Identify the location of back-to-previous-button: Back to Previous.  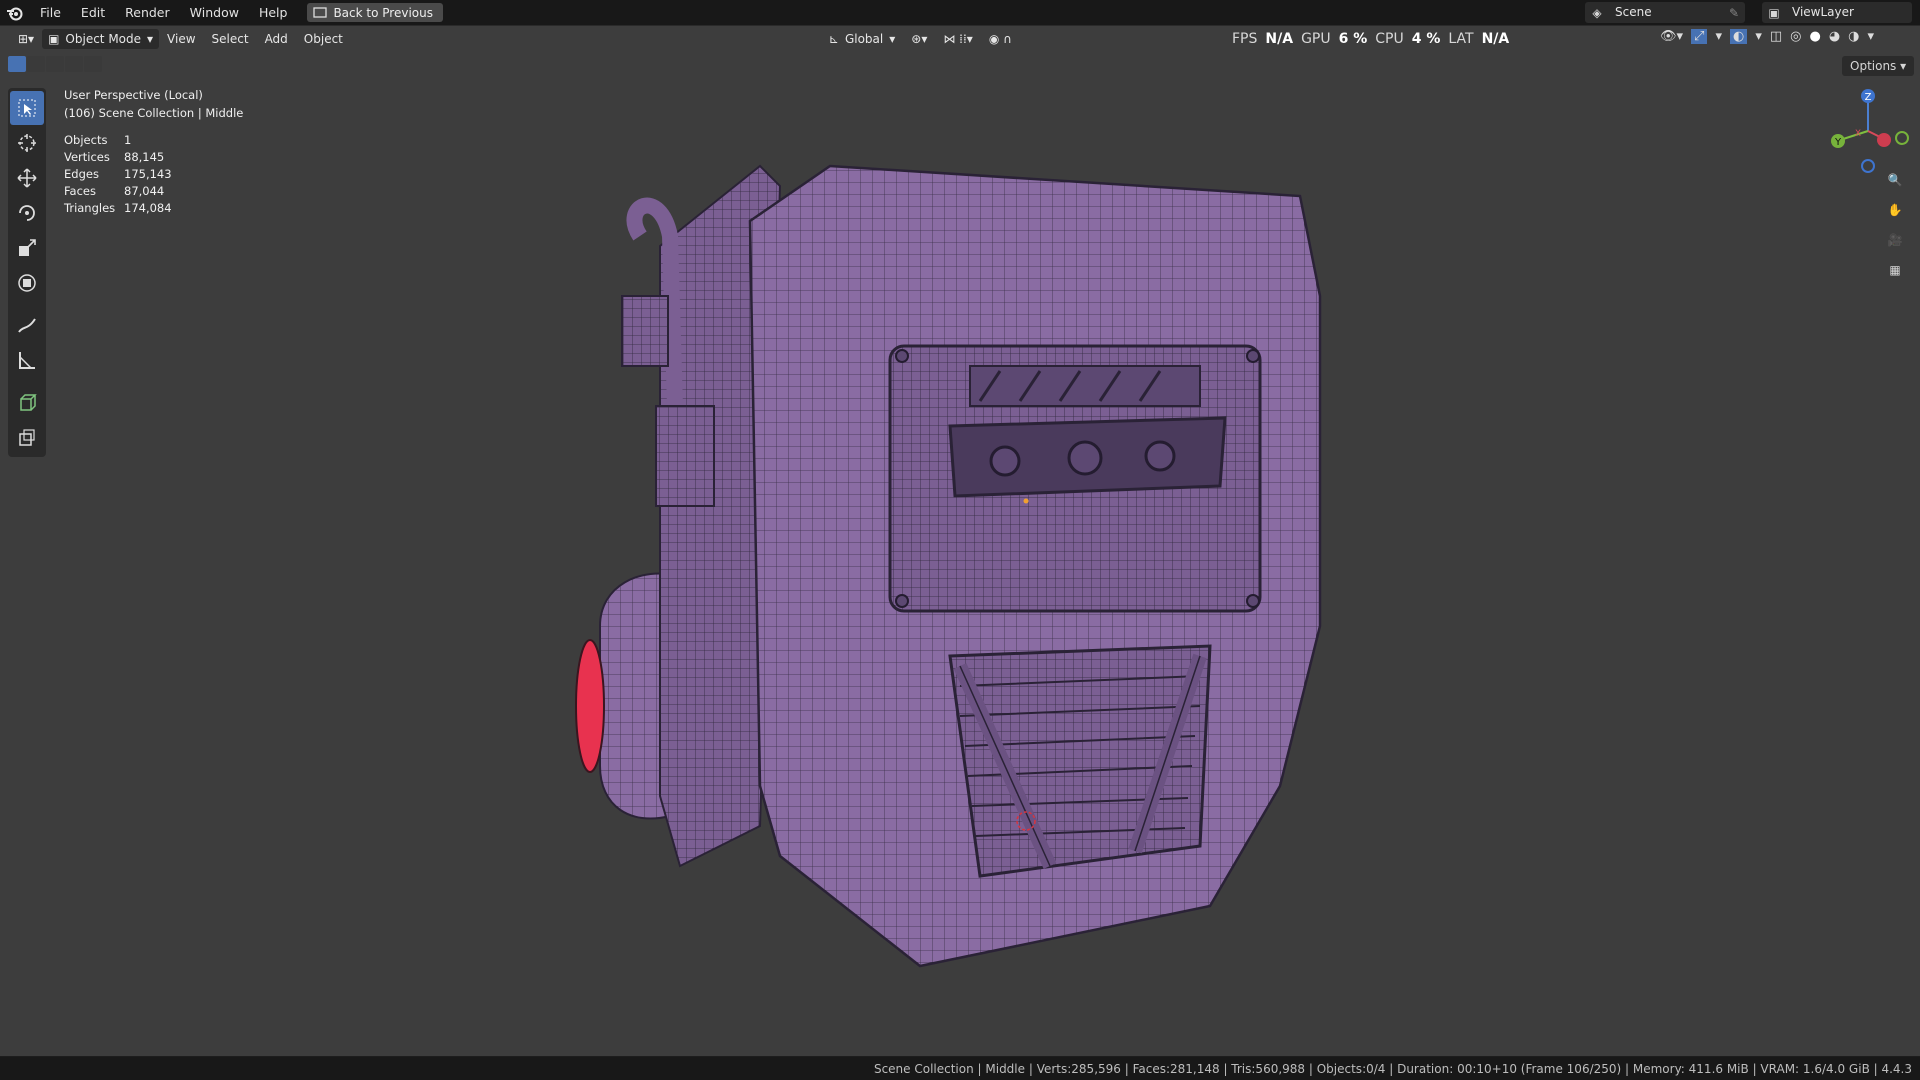
(375, 12).